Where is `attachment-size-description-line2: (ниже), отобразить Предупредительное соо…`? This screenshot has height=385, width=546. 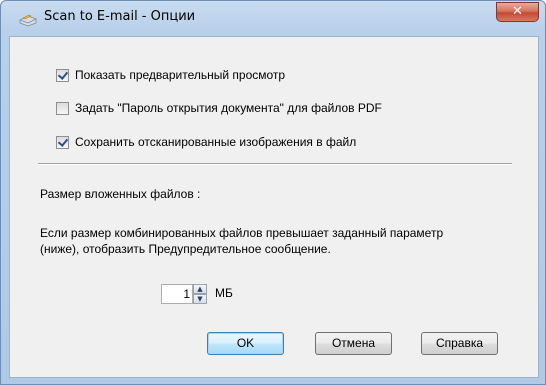
attachment-size-description-line2: (ниже), отобразить Предупредительное соо… is located at coordinates (185, 249).